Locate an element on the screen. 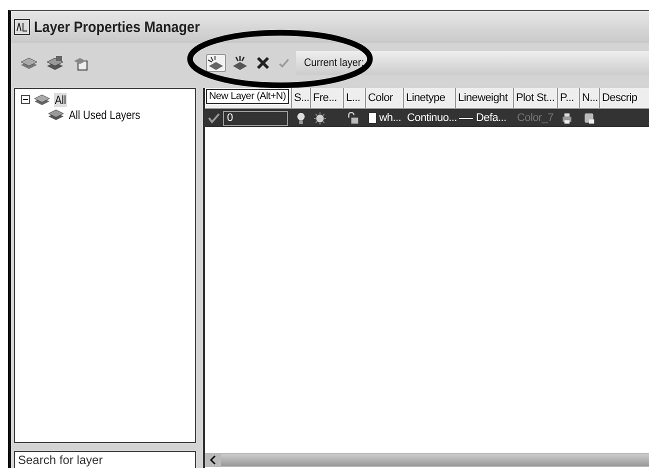  new-layer-button is located at coordinates (216, 63).